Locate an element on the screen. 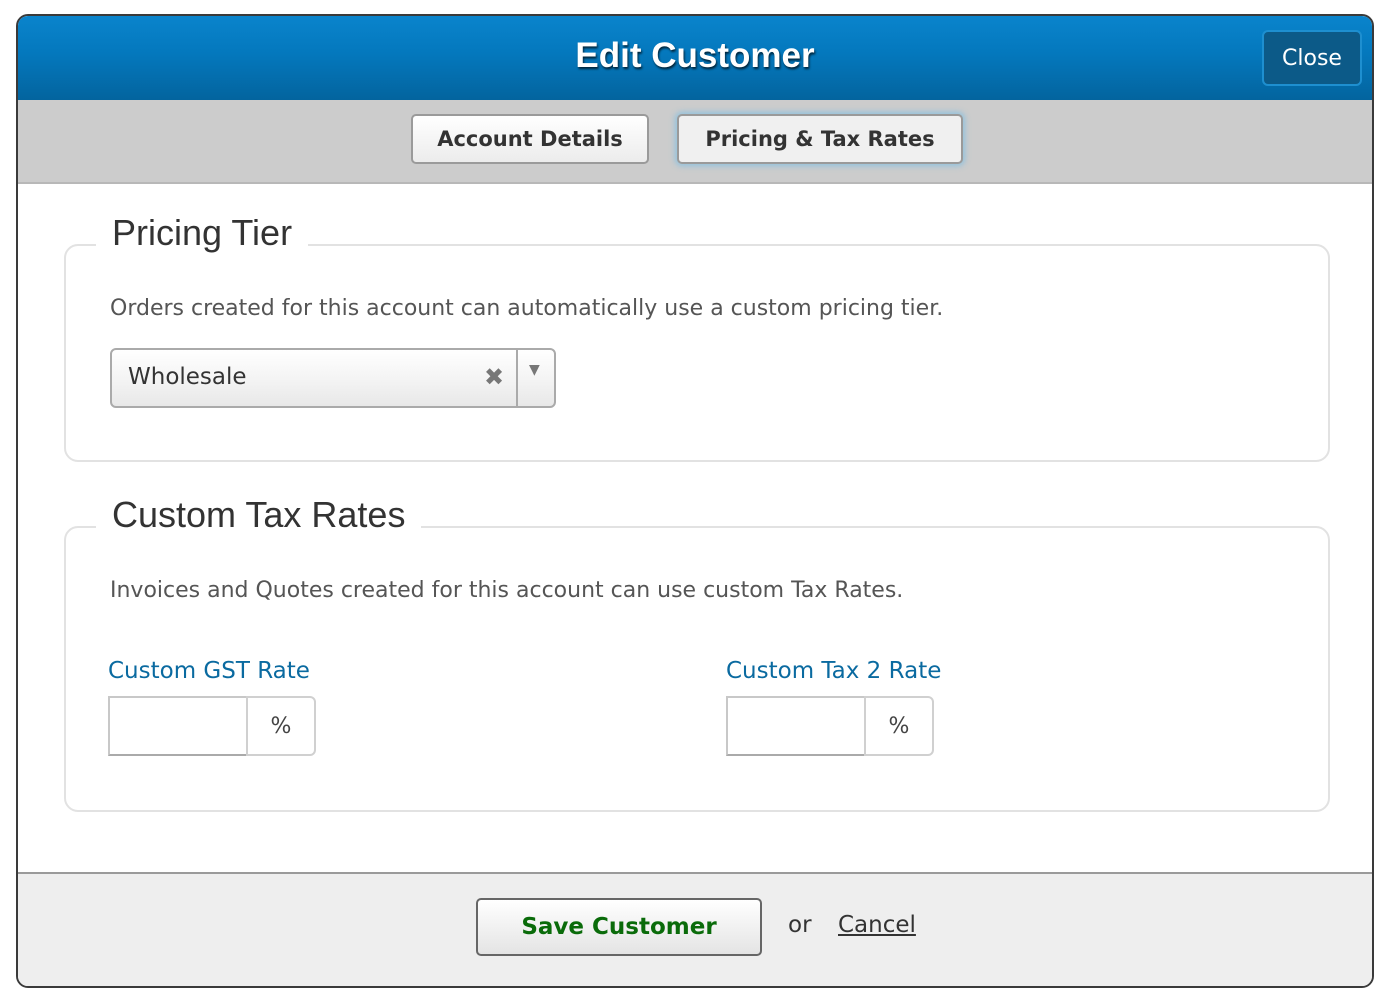  custom-tax2-rate-group: % is located at coordinates (830, 726).